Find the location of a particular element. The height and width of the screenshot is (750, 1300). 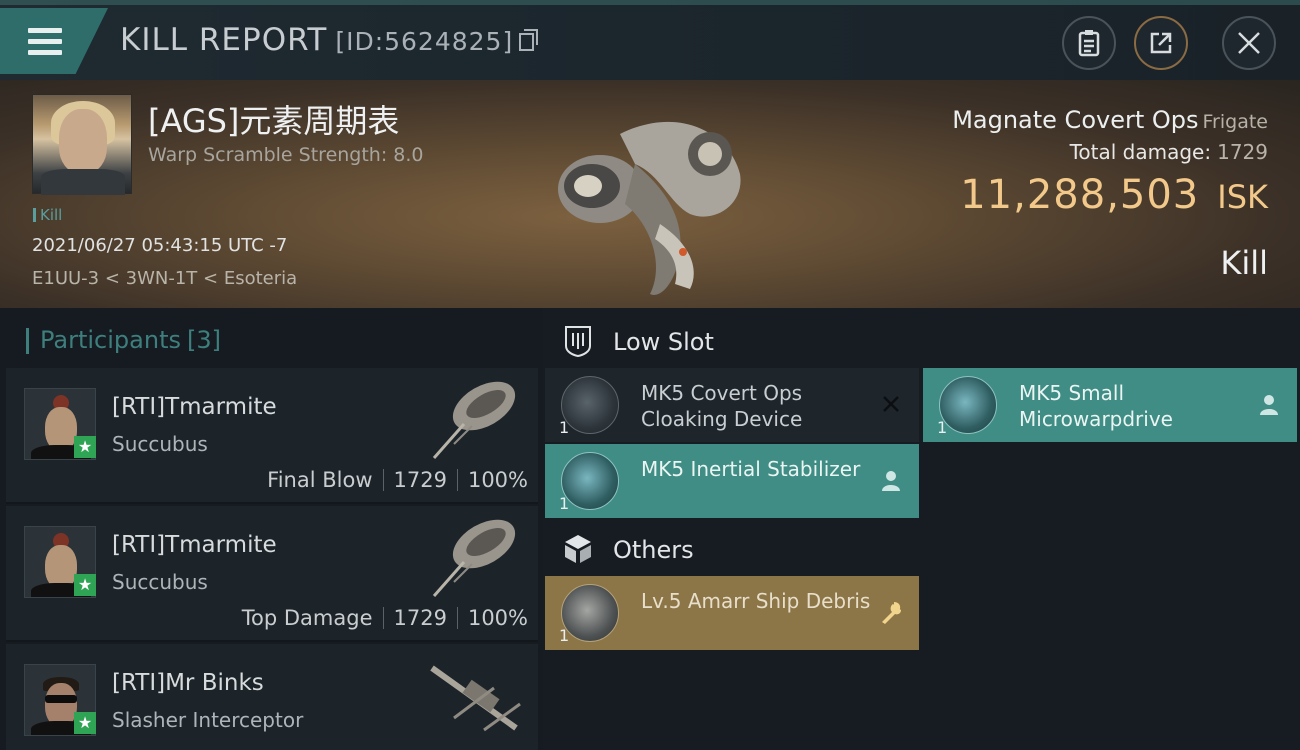

total-damage-value: 1729 is located at coordinates (1242, 152).